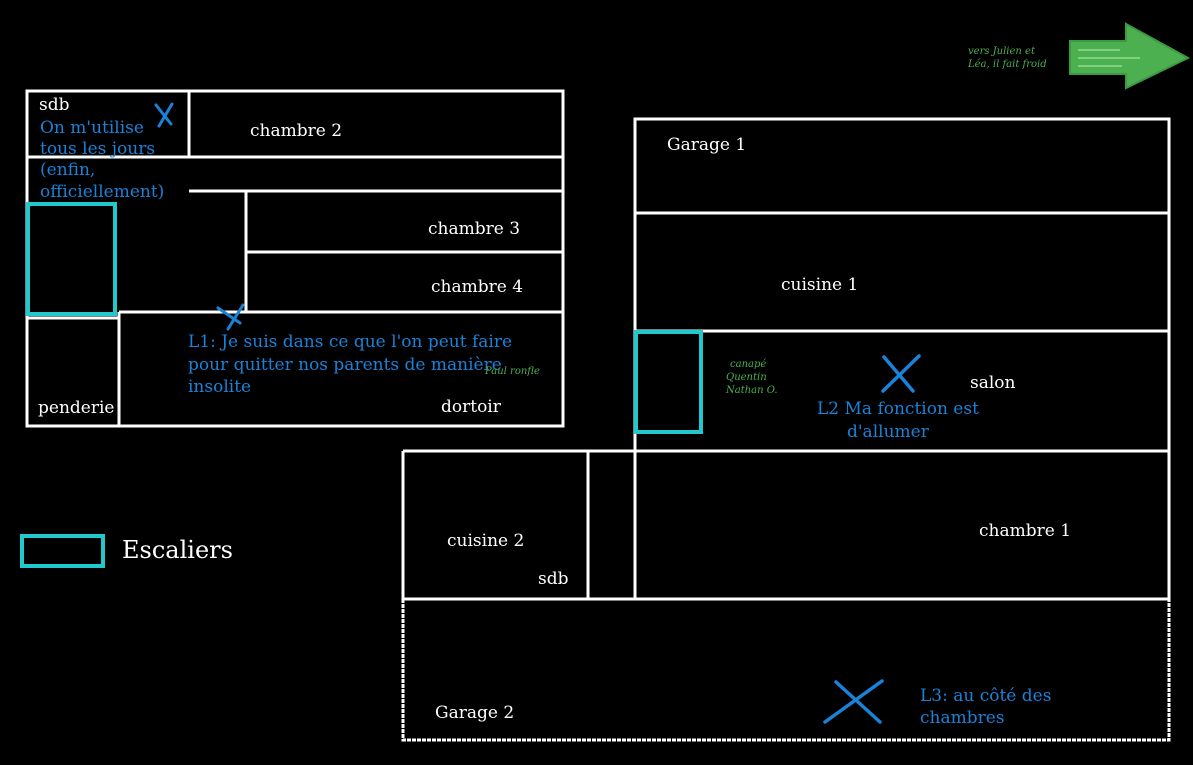 This screenshot has width=1193, height=765. I want to click on note-l2-line-1: L2 Ma fonction est, so click(898, 409).